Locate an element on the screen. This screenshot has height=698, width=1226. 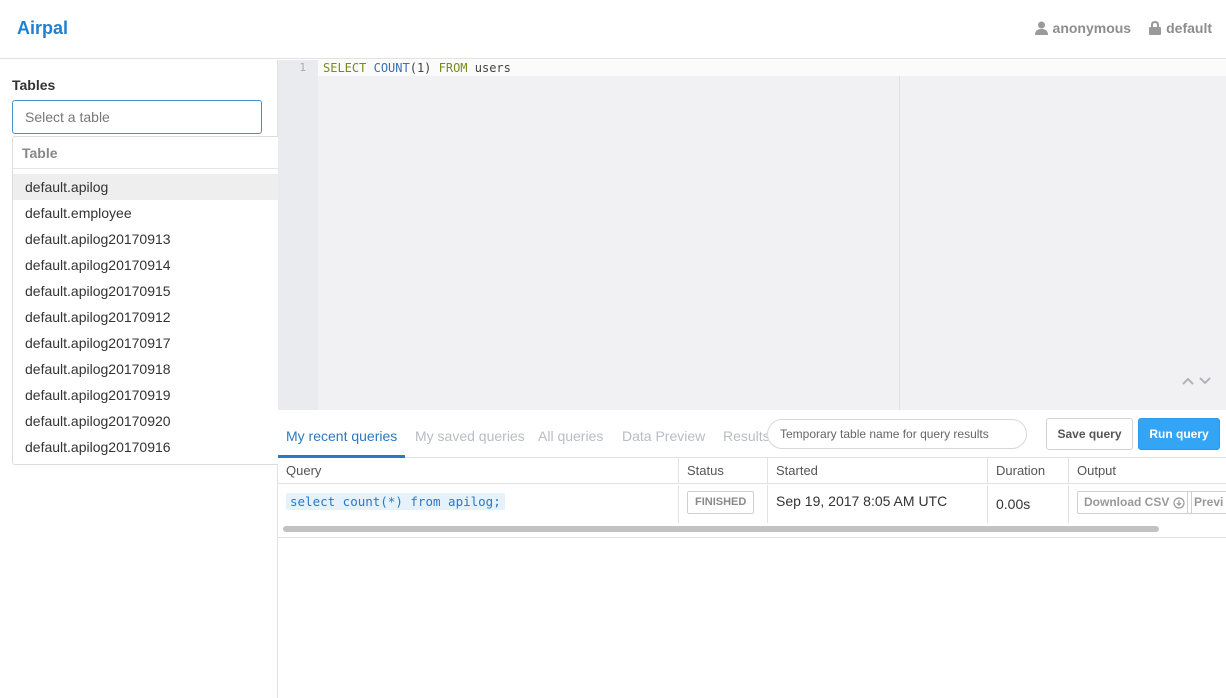
temp-table-input is located at coordinates (897, 434).